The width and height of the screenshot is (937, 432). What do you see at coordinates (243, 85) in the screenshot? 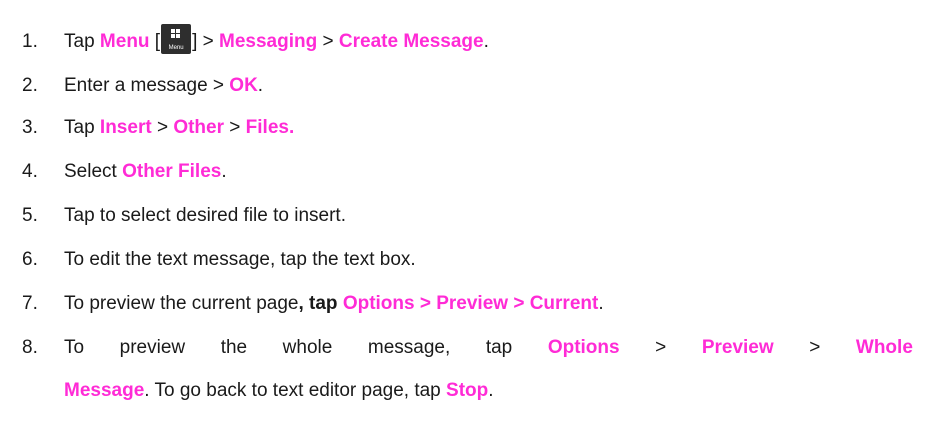
I see `ok-label: OK` at bounding box center [243, 85].